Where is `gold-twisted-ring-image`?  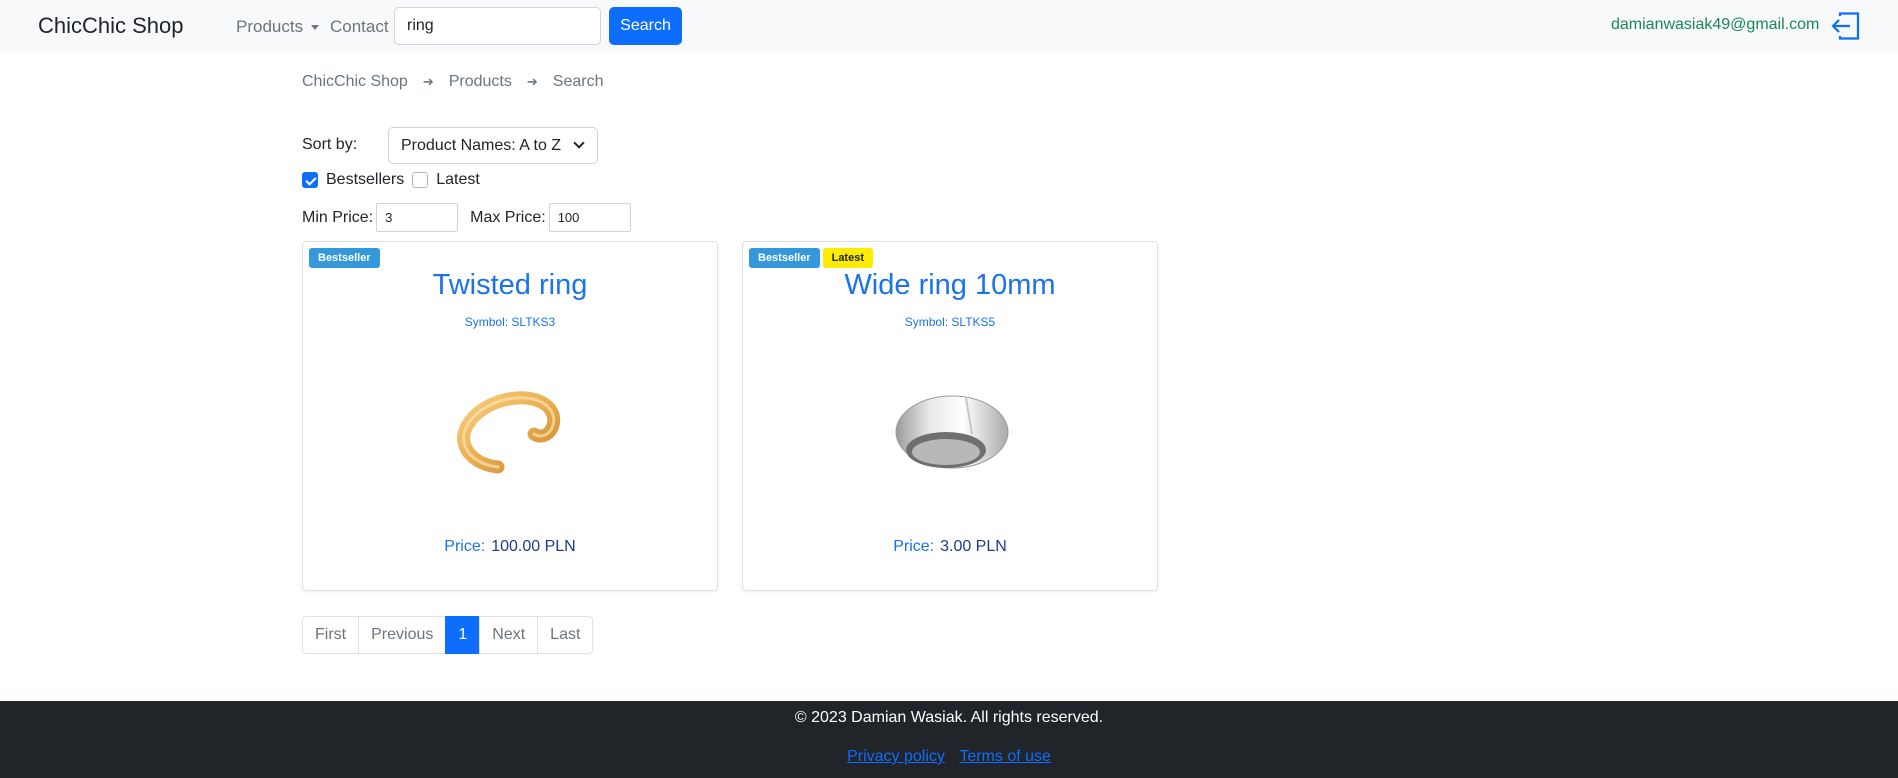 gold-twisted-ring-image is located at coordinates (510, 432).